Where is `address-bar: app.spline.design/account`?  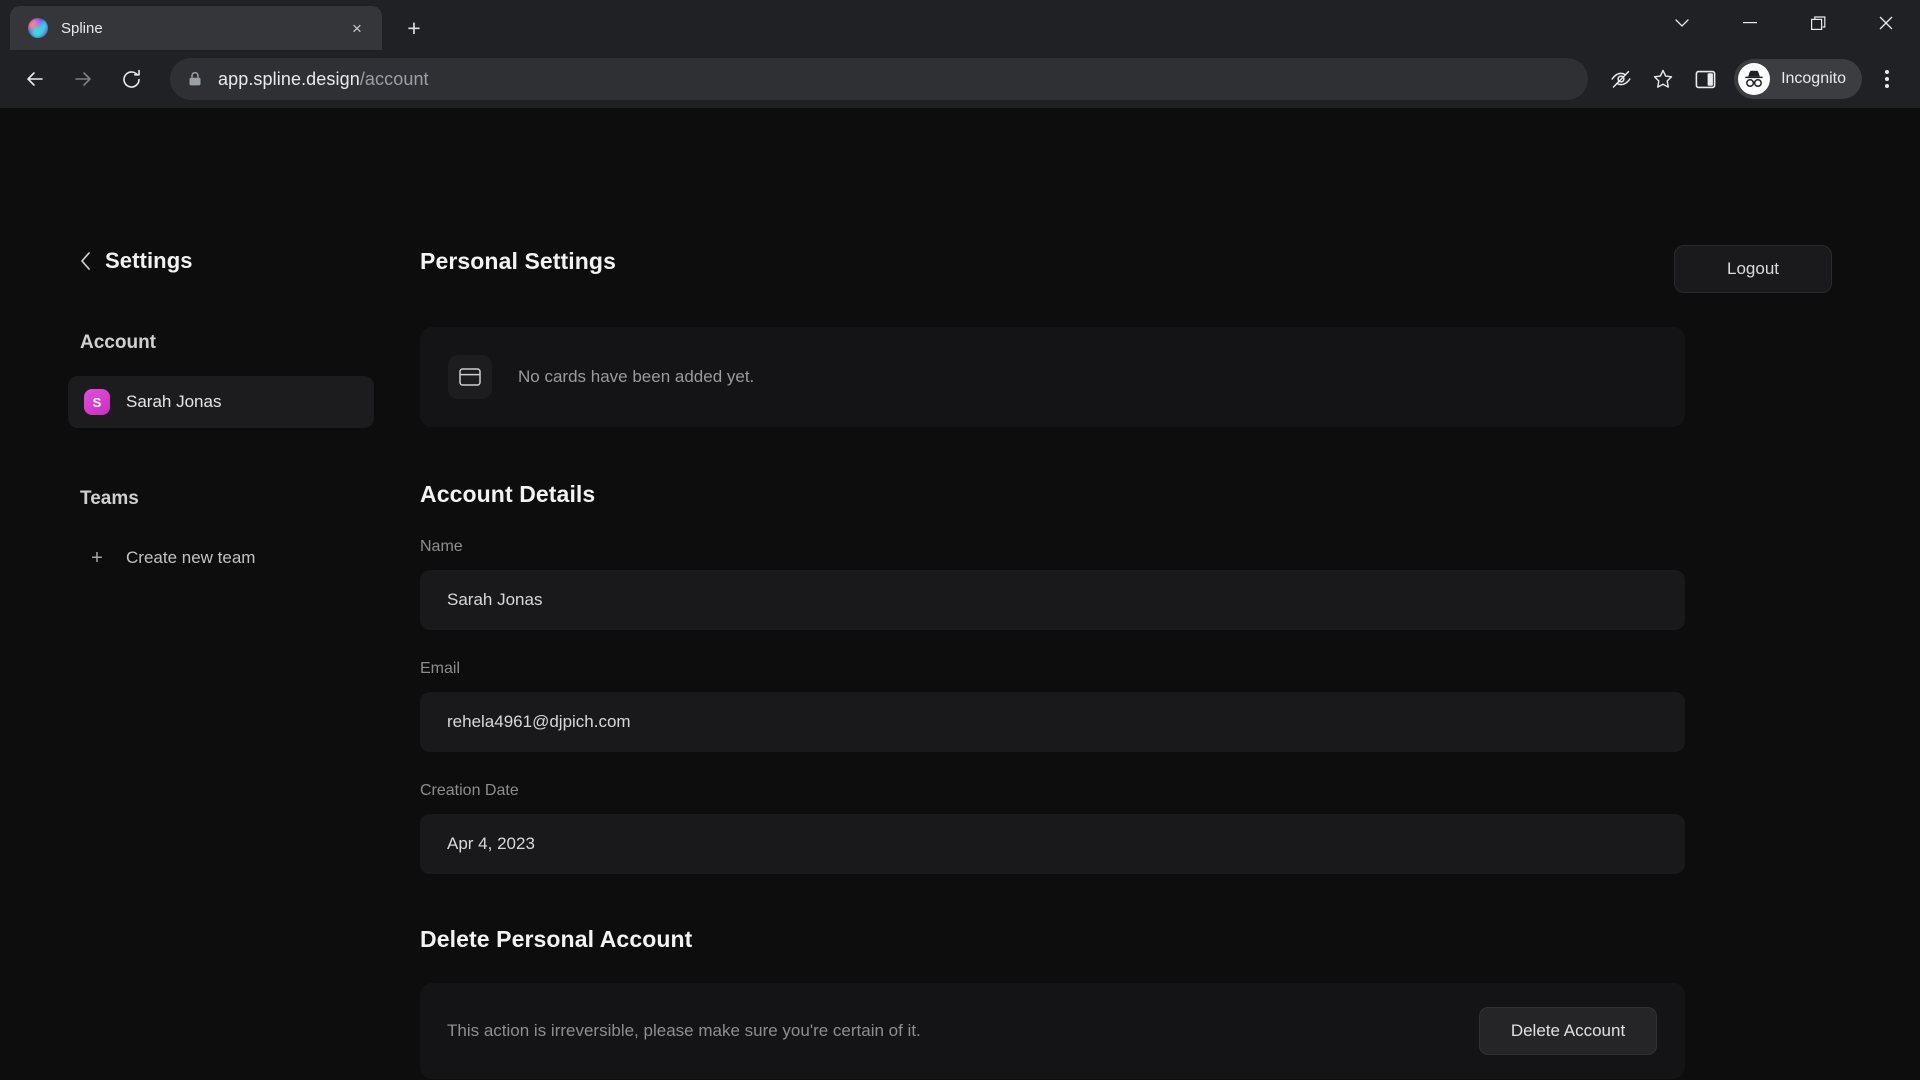 address-bar: app.spline.design/account is located at coordinates (879, 79).